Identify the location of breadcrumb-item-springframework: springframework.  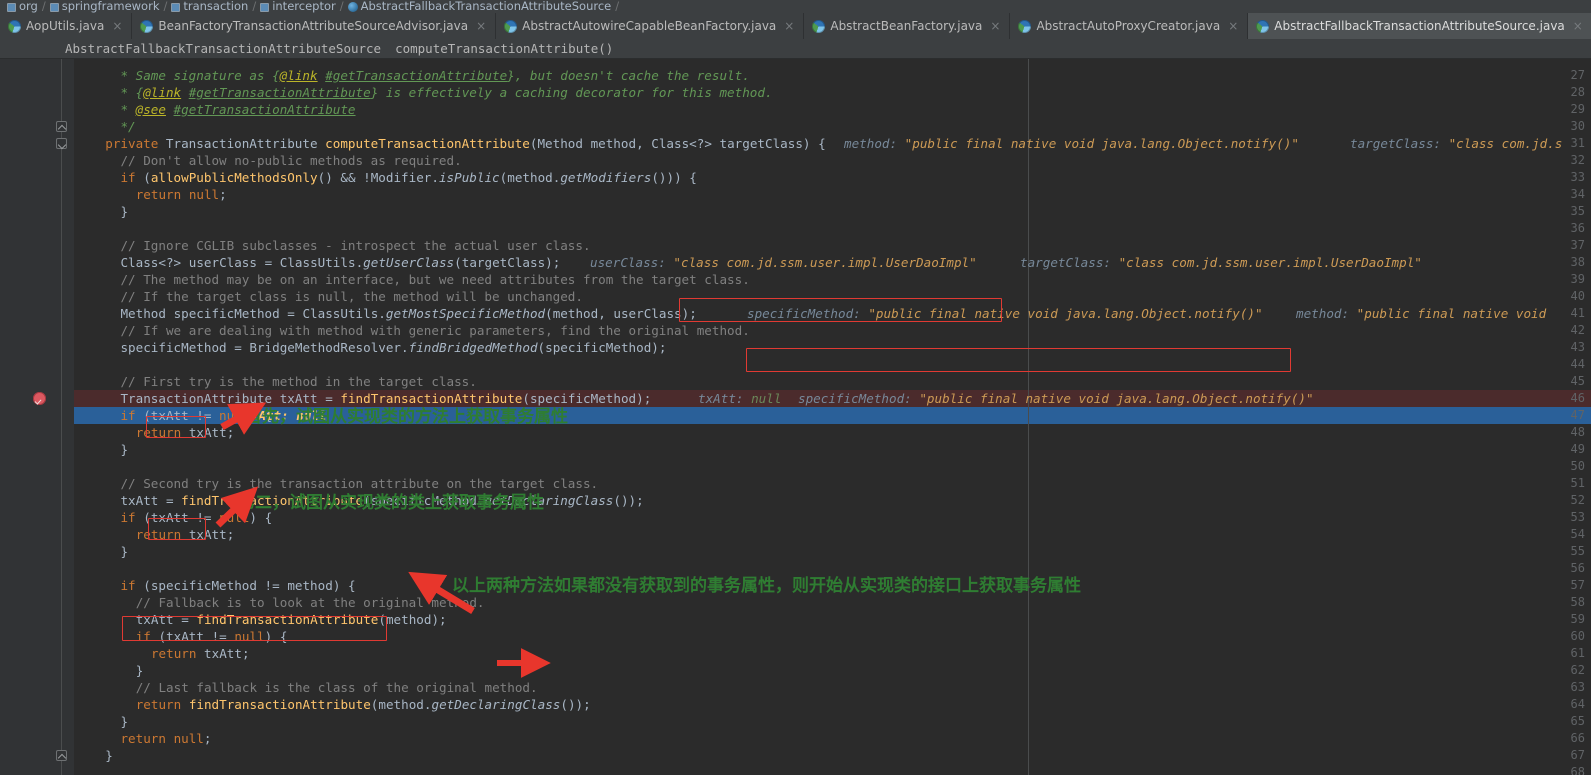
(105, 6).